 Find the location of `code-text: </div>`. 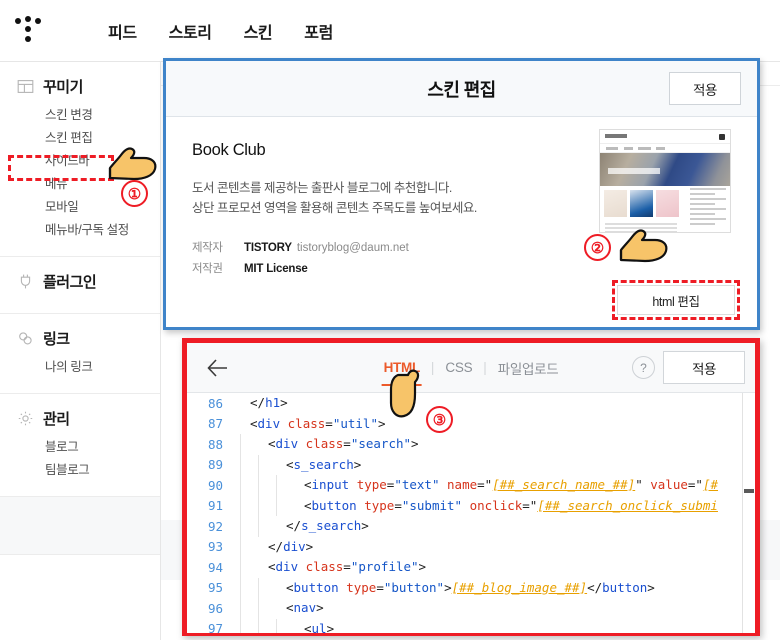

code-text: </div> is located at coordinates (291, 546).